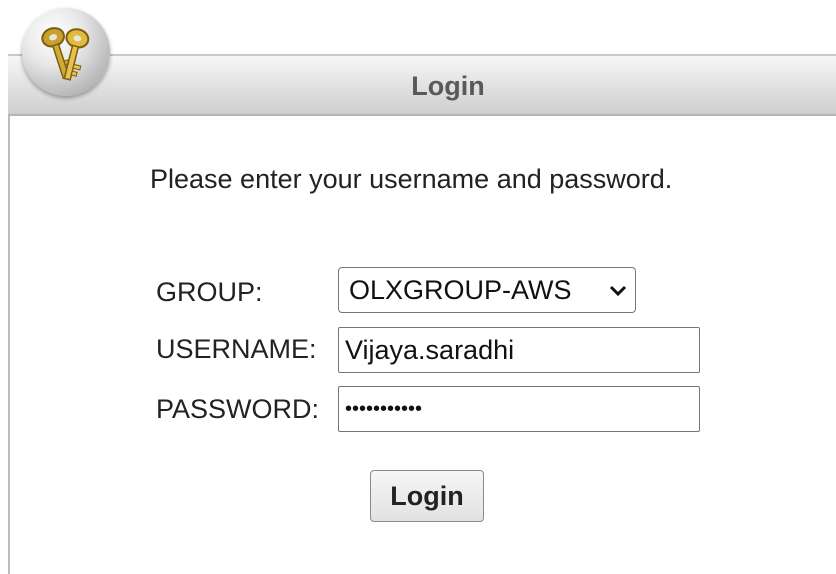  What do you see at coordinates (238, 409) in the screenshot?
I see `password-label: PASSWORD:` at bounding box center [238, 409].